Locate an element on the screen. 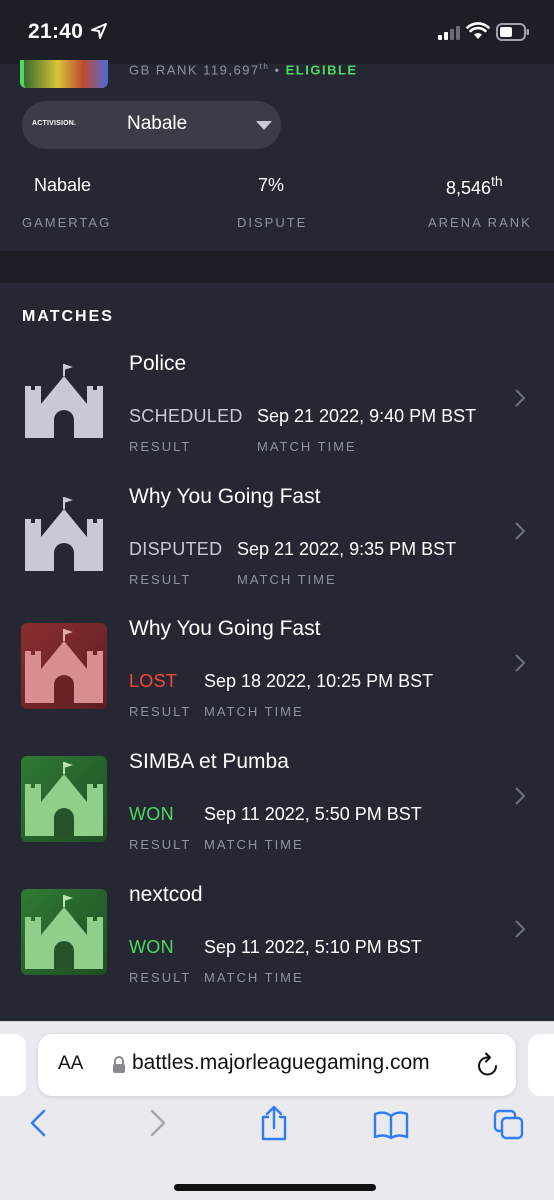 This screenshot has height=1200, width=554. arena-rank-suffix: th is located at coordinates (497, 181).